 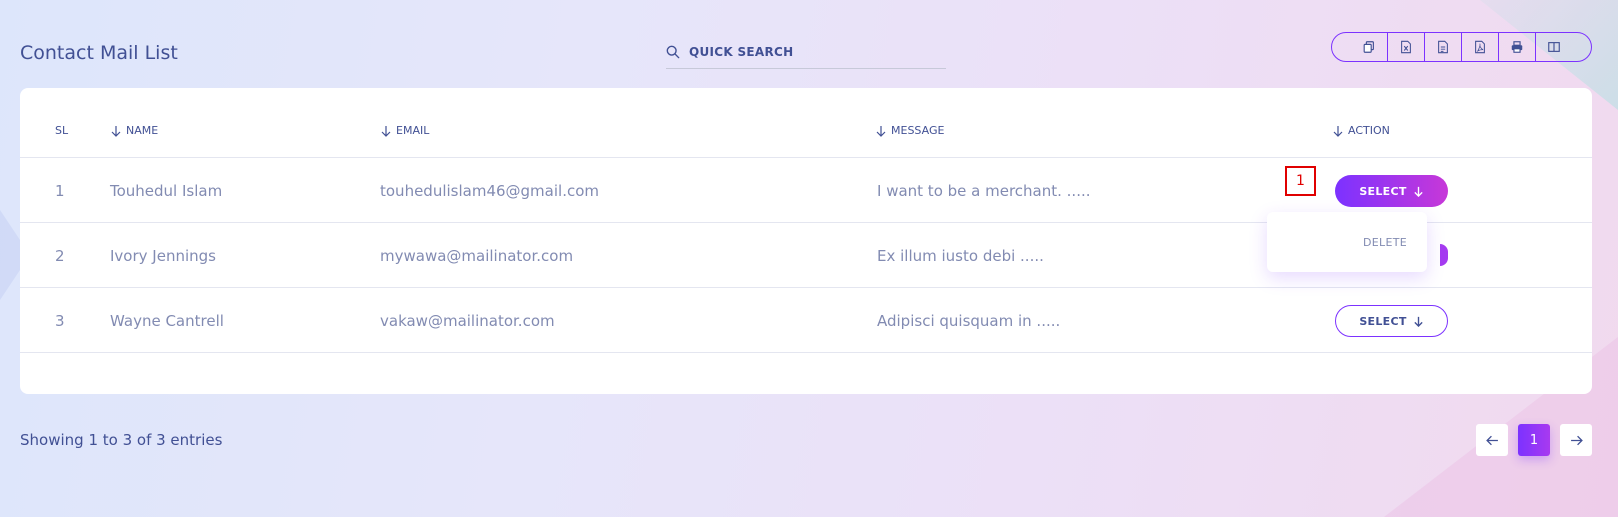 I want to click on cell-email: mywawa@mailinator.com, so click(x=477, y=256).